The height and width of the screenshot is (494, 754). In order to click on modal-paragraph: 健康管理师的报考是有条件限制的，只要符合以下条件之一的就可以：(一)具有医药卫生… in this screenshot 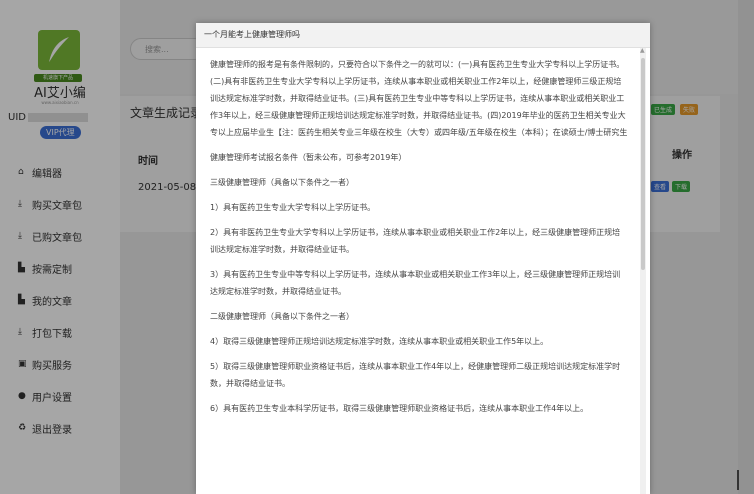, I will do `click(419, 98)`.